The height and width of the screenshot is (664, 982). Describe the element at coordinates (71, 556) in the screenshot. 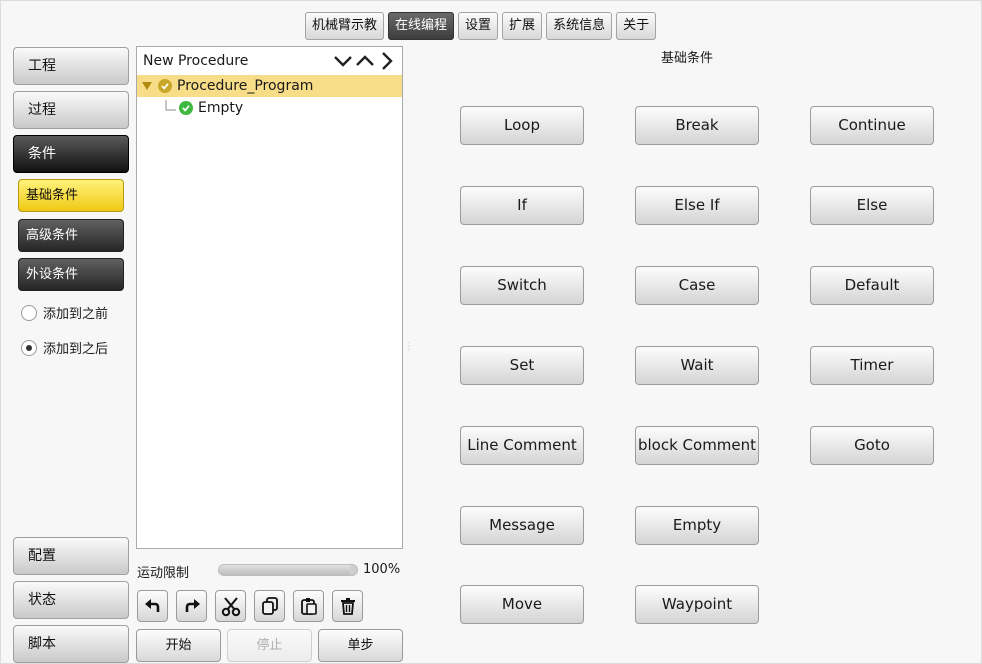

I see `sidebar-item-config: 配置` at that location.